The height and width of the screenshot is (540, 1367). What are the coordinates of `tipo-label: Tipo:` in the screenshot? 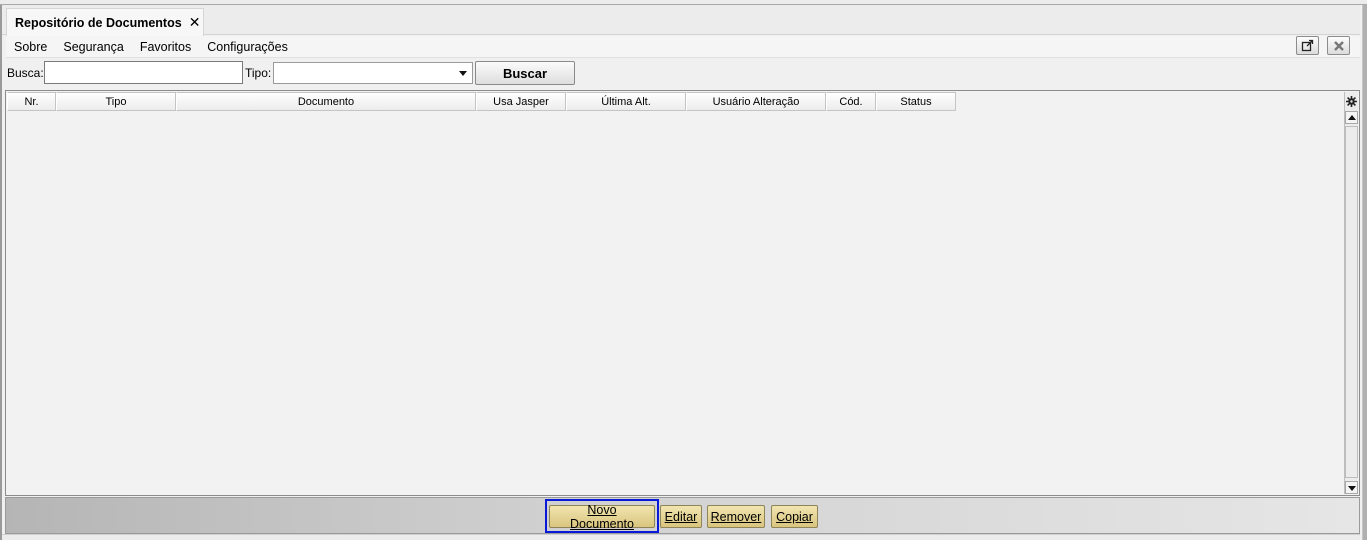 It's located at (258, 73).